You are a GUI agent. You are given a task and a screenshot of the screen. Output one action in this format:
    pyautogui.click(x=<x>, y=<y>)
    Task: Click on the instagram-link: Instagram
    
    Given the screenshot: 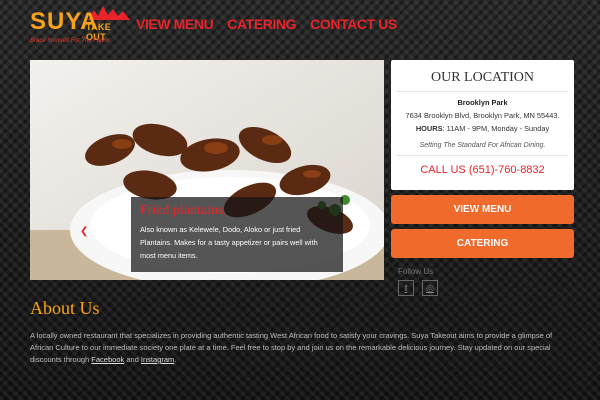 What is the action you would take?
    pyautogui.click(x=157, y=359)
    